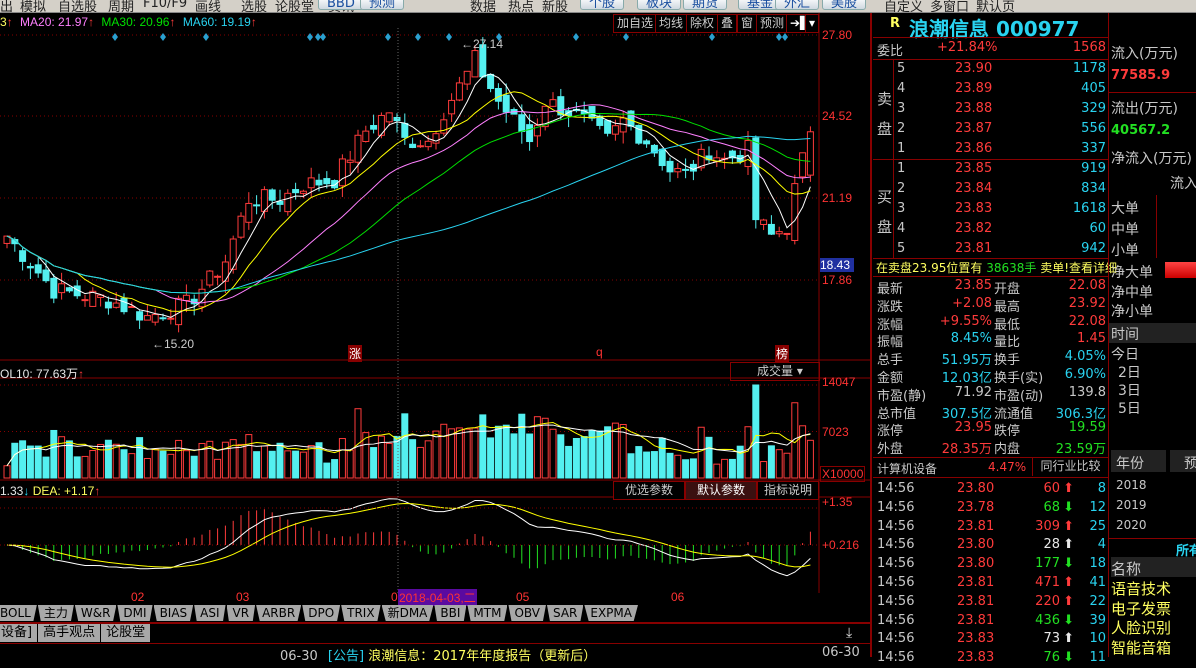 The image size is (1196, 668). Describe the element at coordinates (990, 129) in the screenshot. I see `sell-level-row: 2 23.87 556` at that location.